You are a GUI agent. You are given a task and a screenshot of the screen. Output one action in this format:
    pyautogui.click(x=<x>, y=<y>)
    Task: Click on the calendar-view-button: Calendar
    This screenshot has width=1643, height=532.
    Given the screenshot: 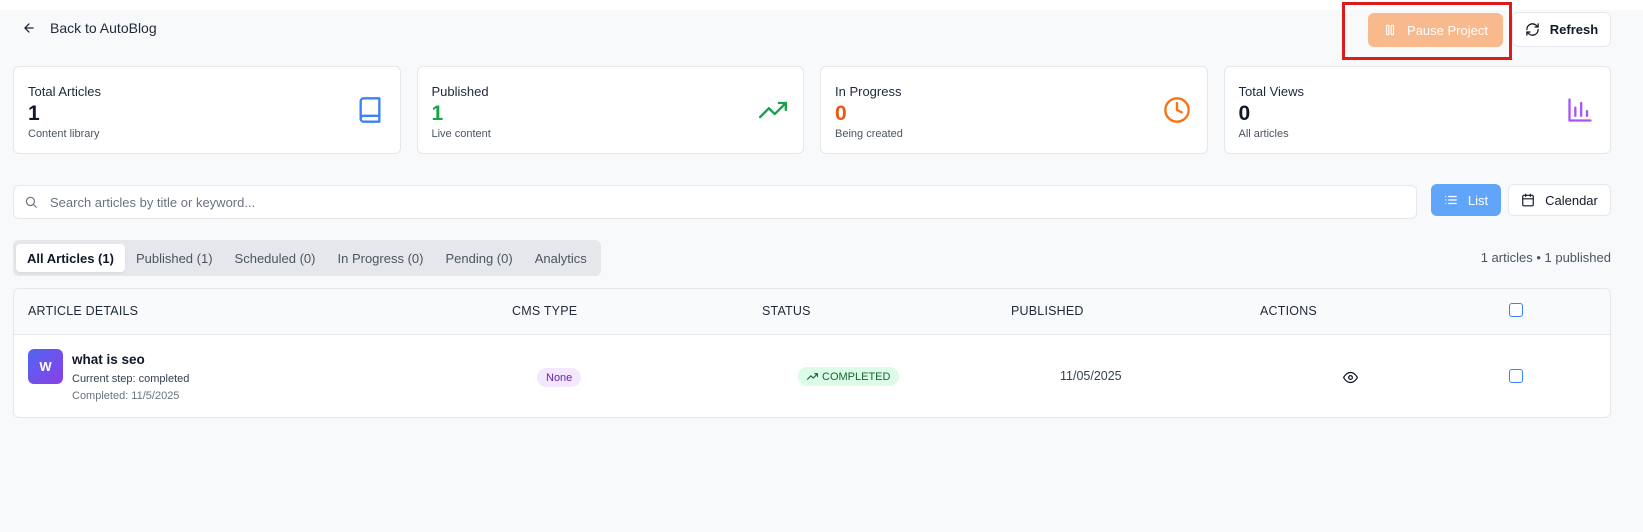 What is the action you would take?
    pyautogui.click(x=1559, y=200)
    